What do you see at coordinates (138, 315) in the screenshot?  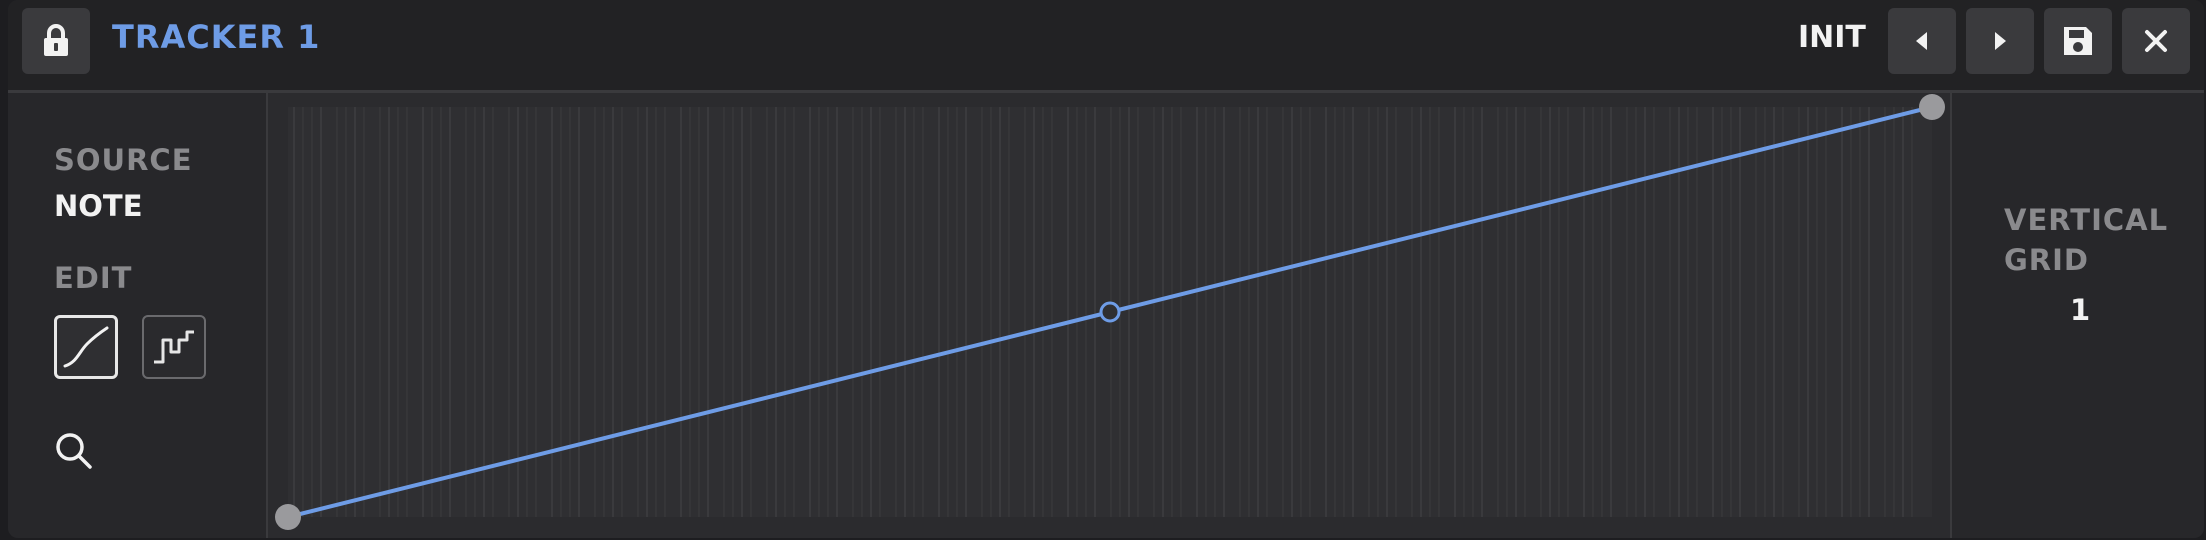 I see `sidebar: SOURCE NOTE EDIT` at bounding box center [138, 315].